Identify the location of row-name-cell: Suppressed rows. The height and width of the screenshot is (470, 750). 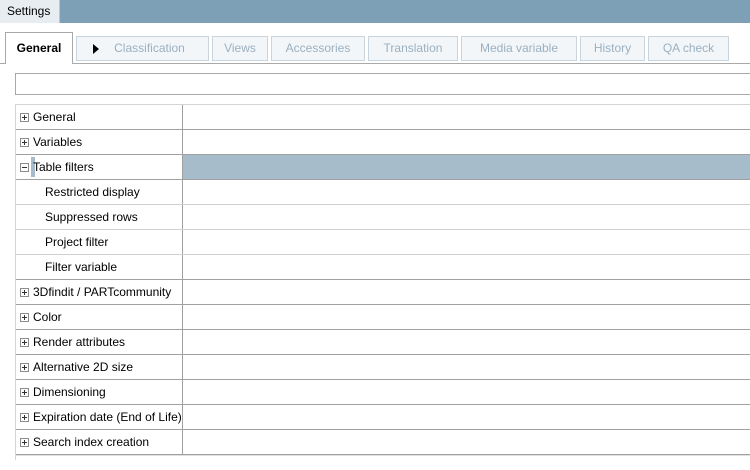
(99, 217).